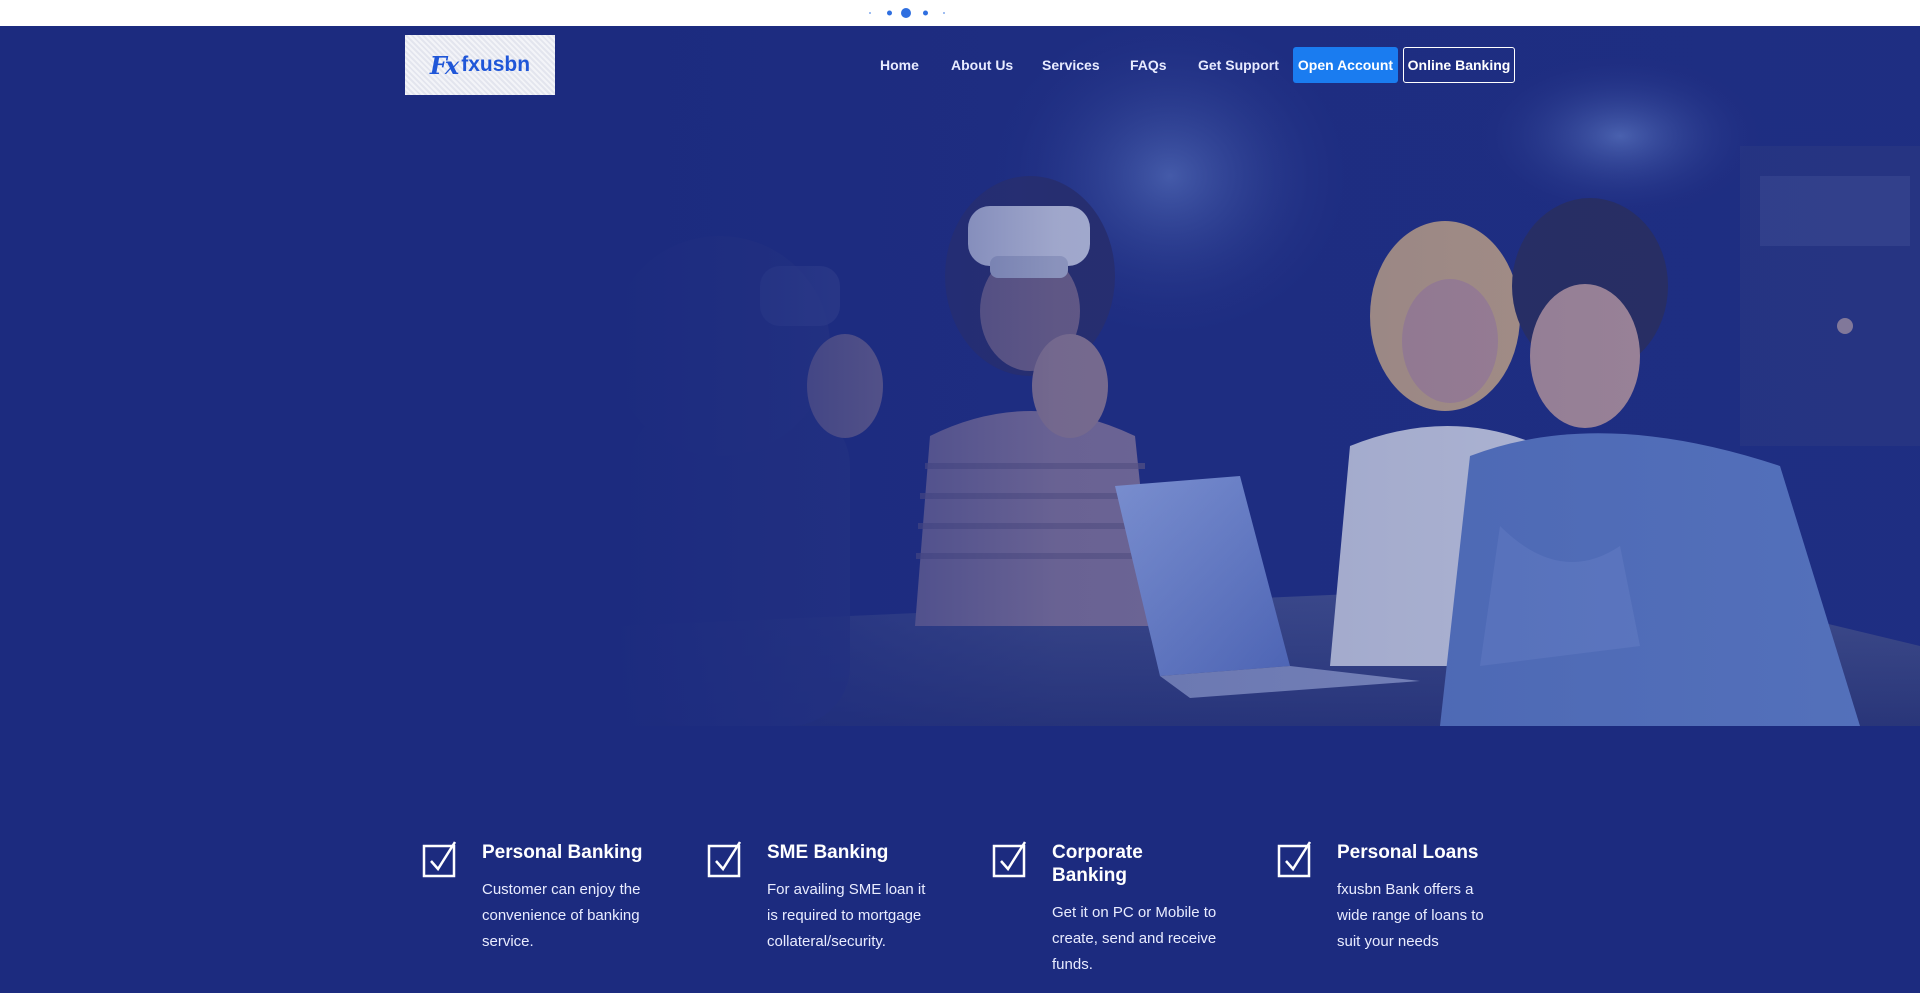 Image resolution: width=1920 pixels, height=993 pixels. I want to click on nav-faqs: FAQs, so click(1148, 65).